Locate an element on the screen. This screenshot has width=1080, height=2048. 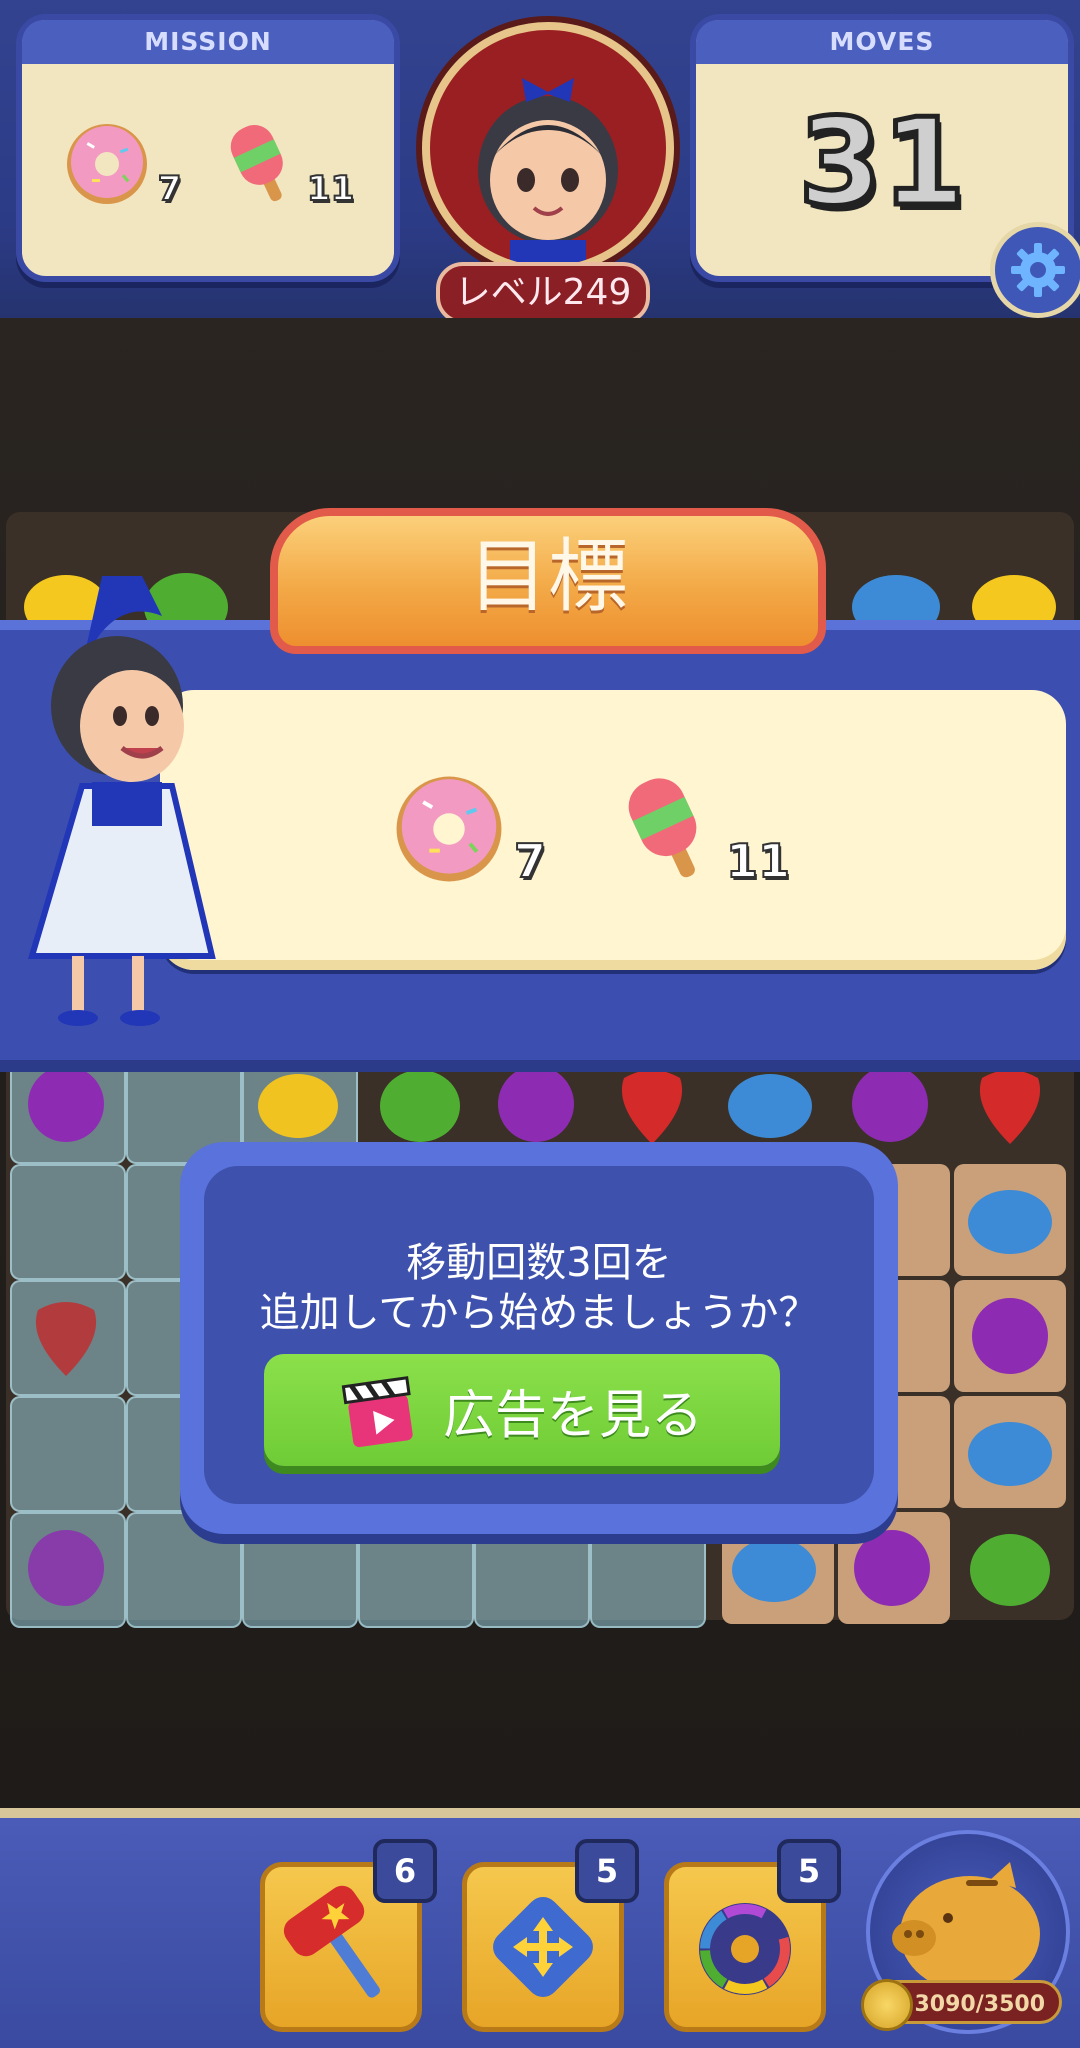
moves-label: MOVES is located at coordinates (882, 42).